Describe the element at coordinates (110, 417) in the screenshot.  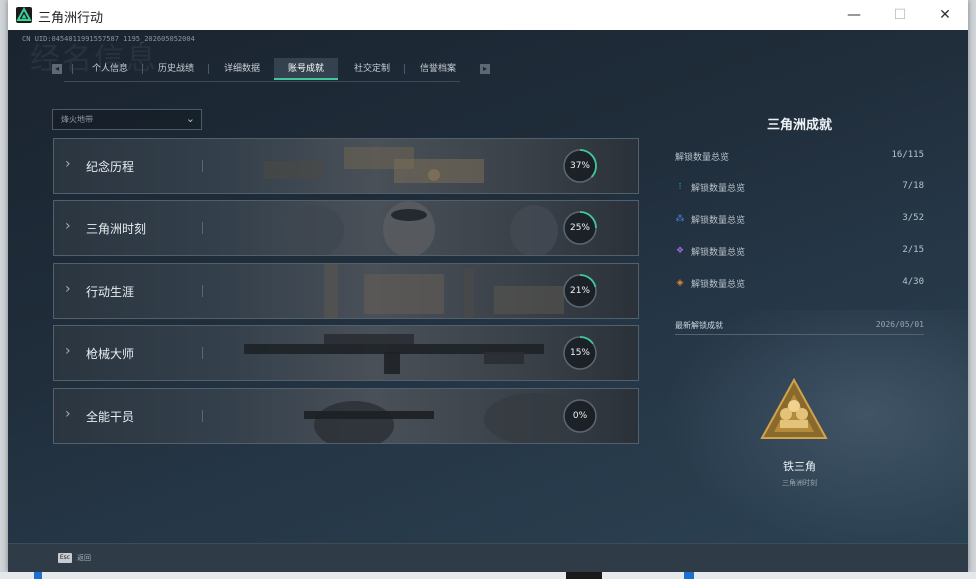
I see `achievement-name: 全能干员` at that location.